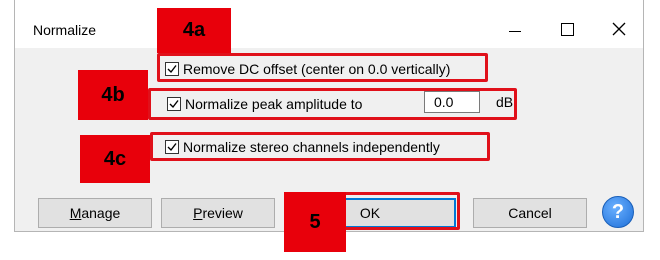 This screenshot has width=660, height=260. I want to click on minimize-icon, so click(515, 31).